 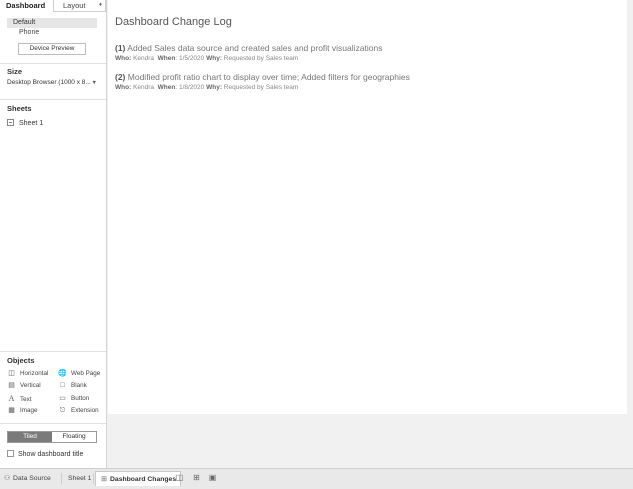 I want to click on device-preview-button: Device Preview, so click(x=52, y=49).